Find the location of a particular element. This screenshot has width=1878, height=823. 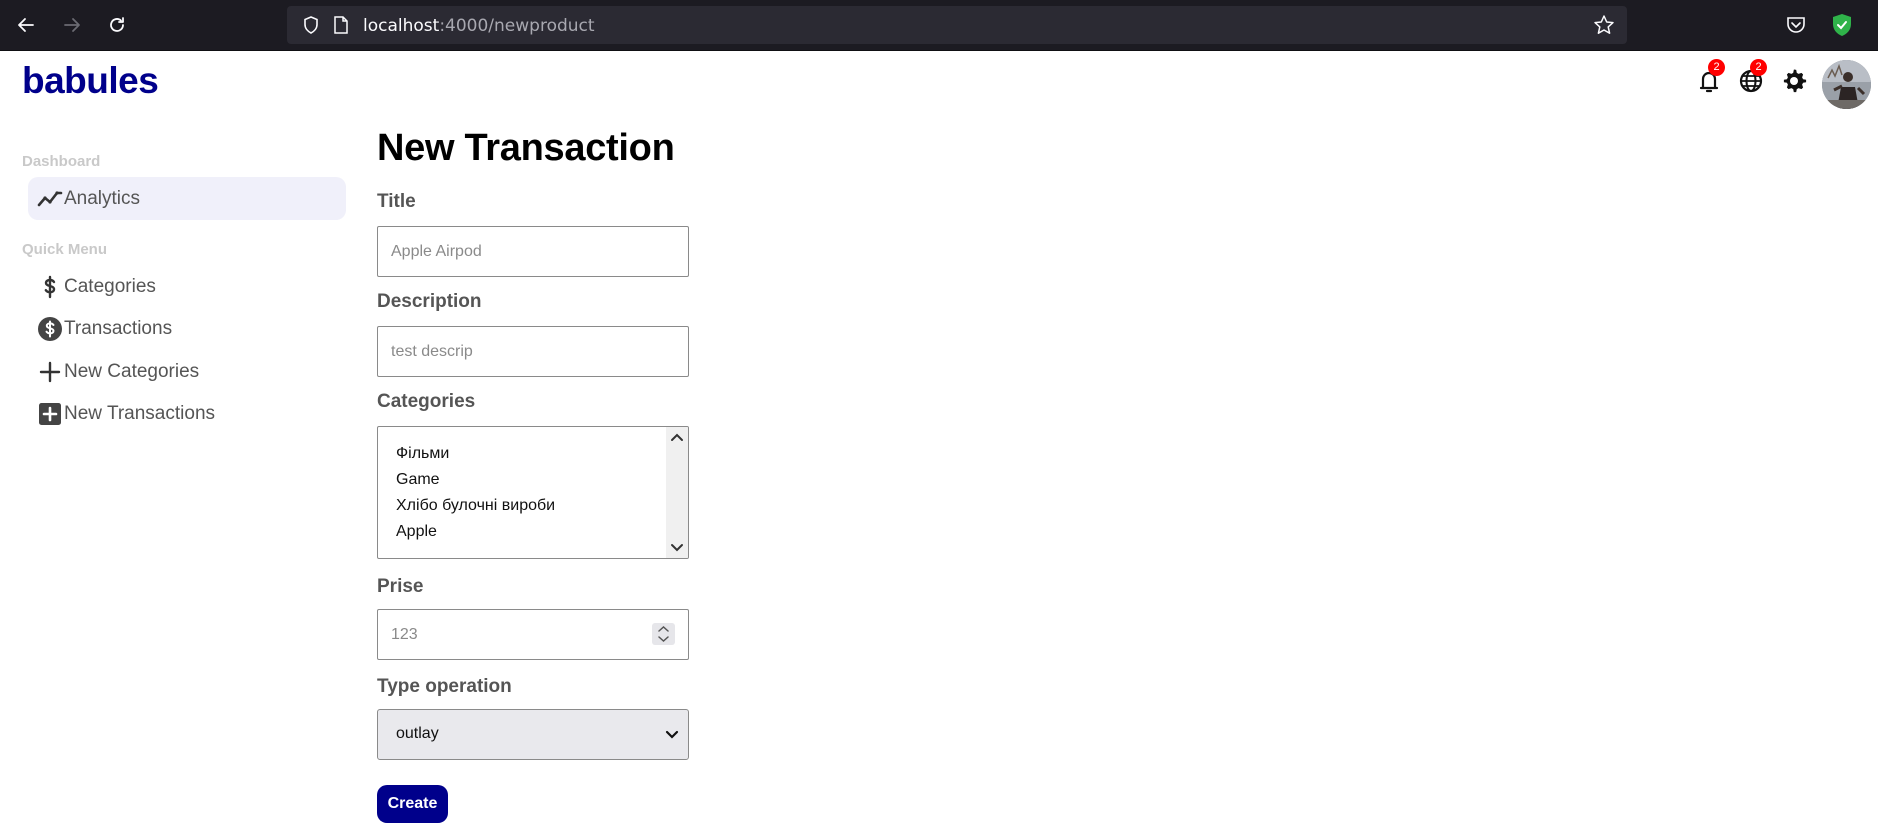

avatar is located at coordinates (1846, 84).